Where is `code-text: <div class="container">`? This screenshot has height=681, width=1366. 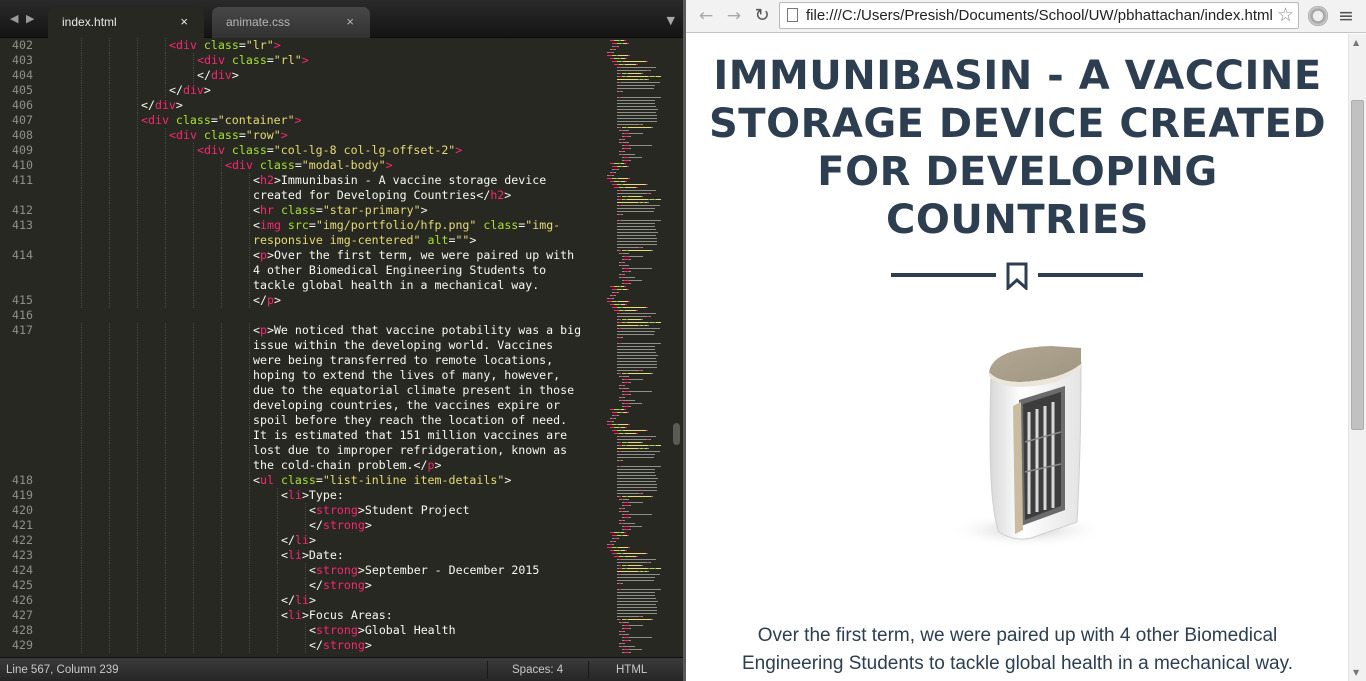 code-text: <div class="container"> is located at coordinates (221, 120).